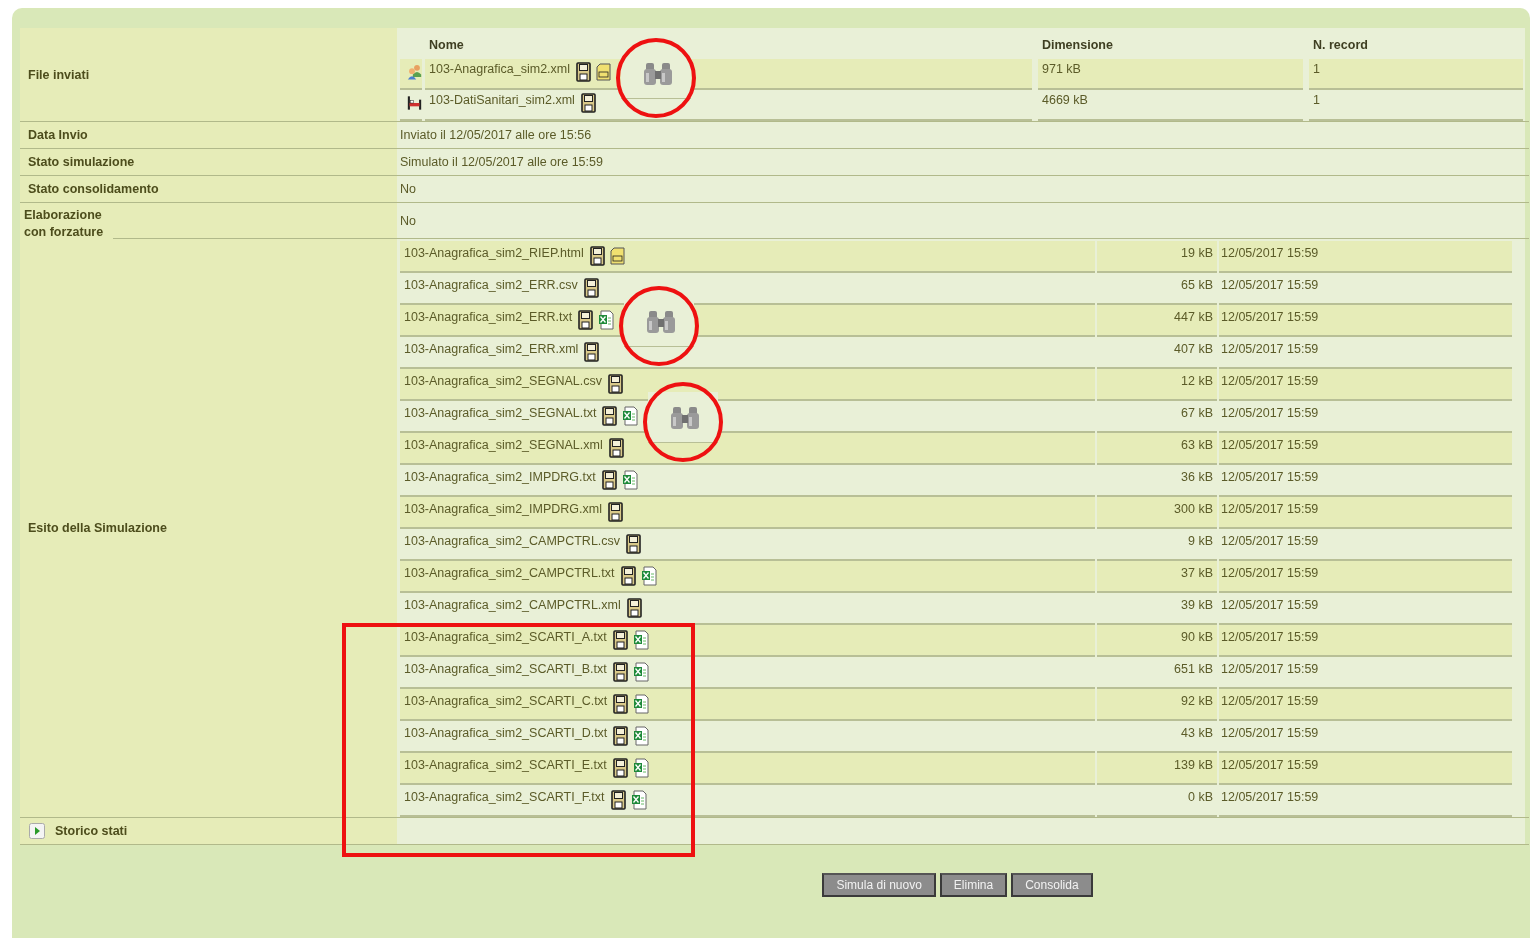 This screenshot has width=1532, height=938. I want to click on table-cell: 139 kB, so click(1157, 769).